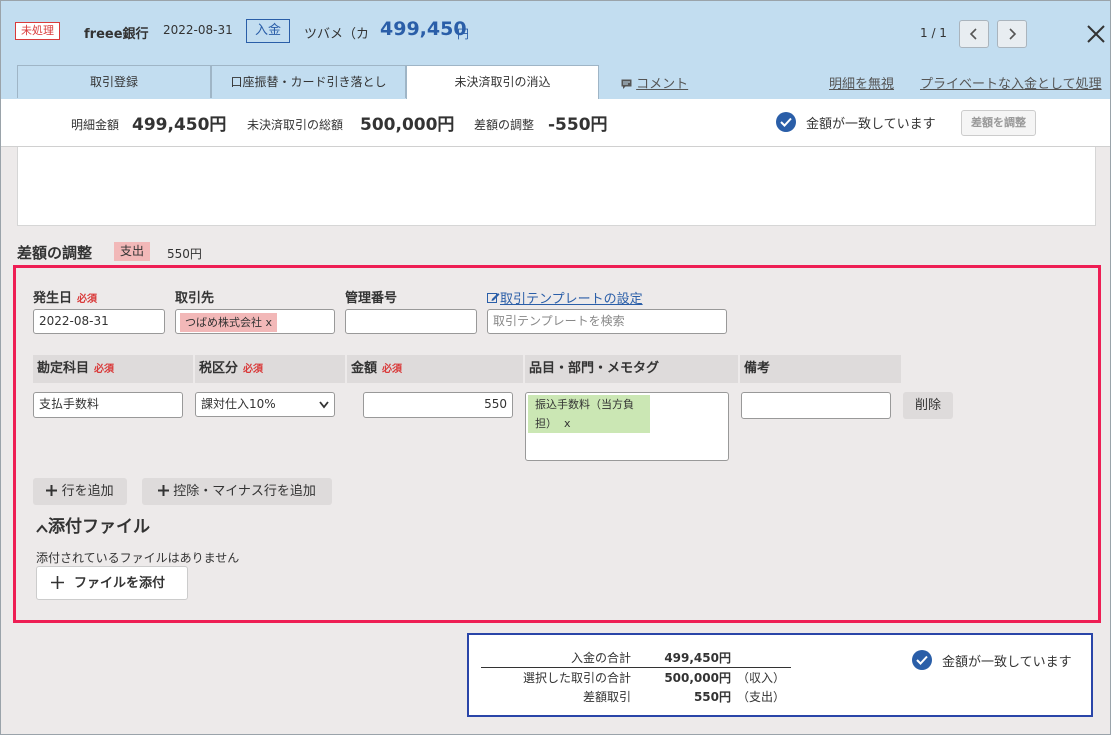 This screenshot has width=1111, height=735. Describe the element at coordinates (578, 125) in the screenshot. I see `adjustment-value: -550円` at that location.